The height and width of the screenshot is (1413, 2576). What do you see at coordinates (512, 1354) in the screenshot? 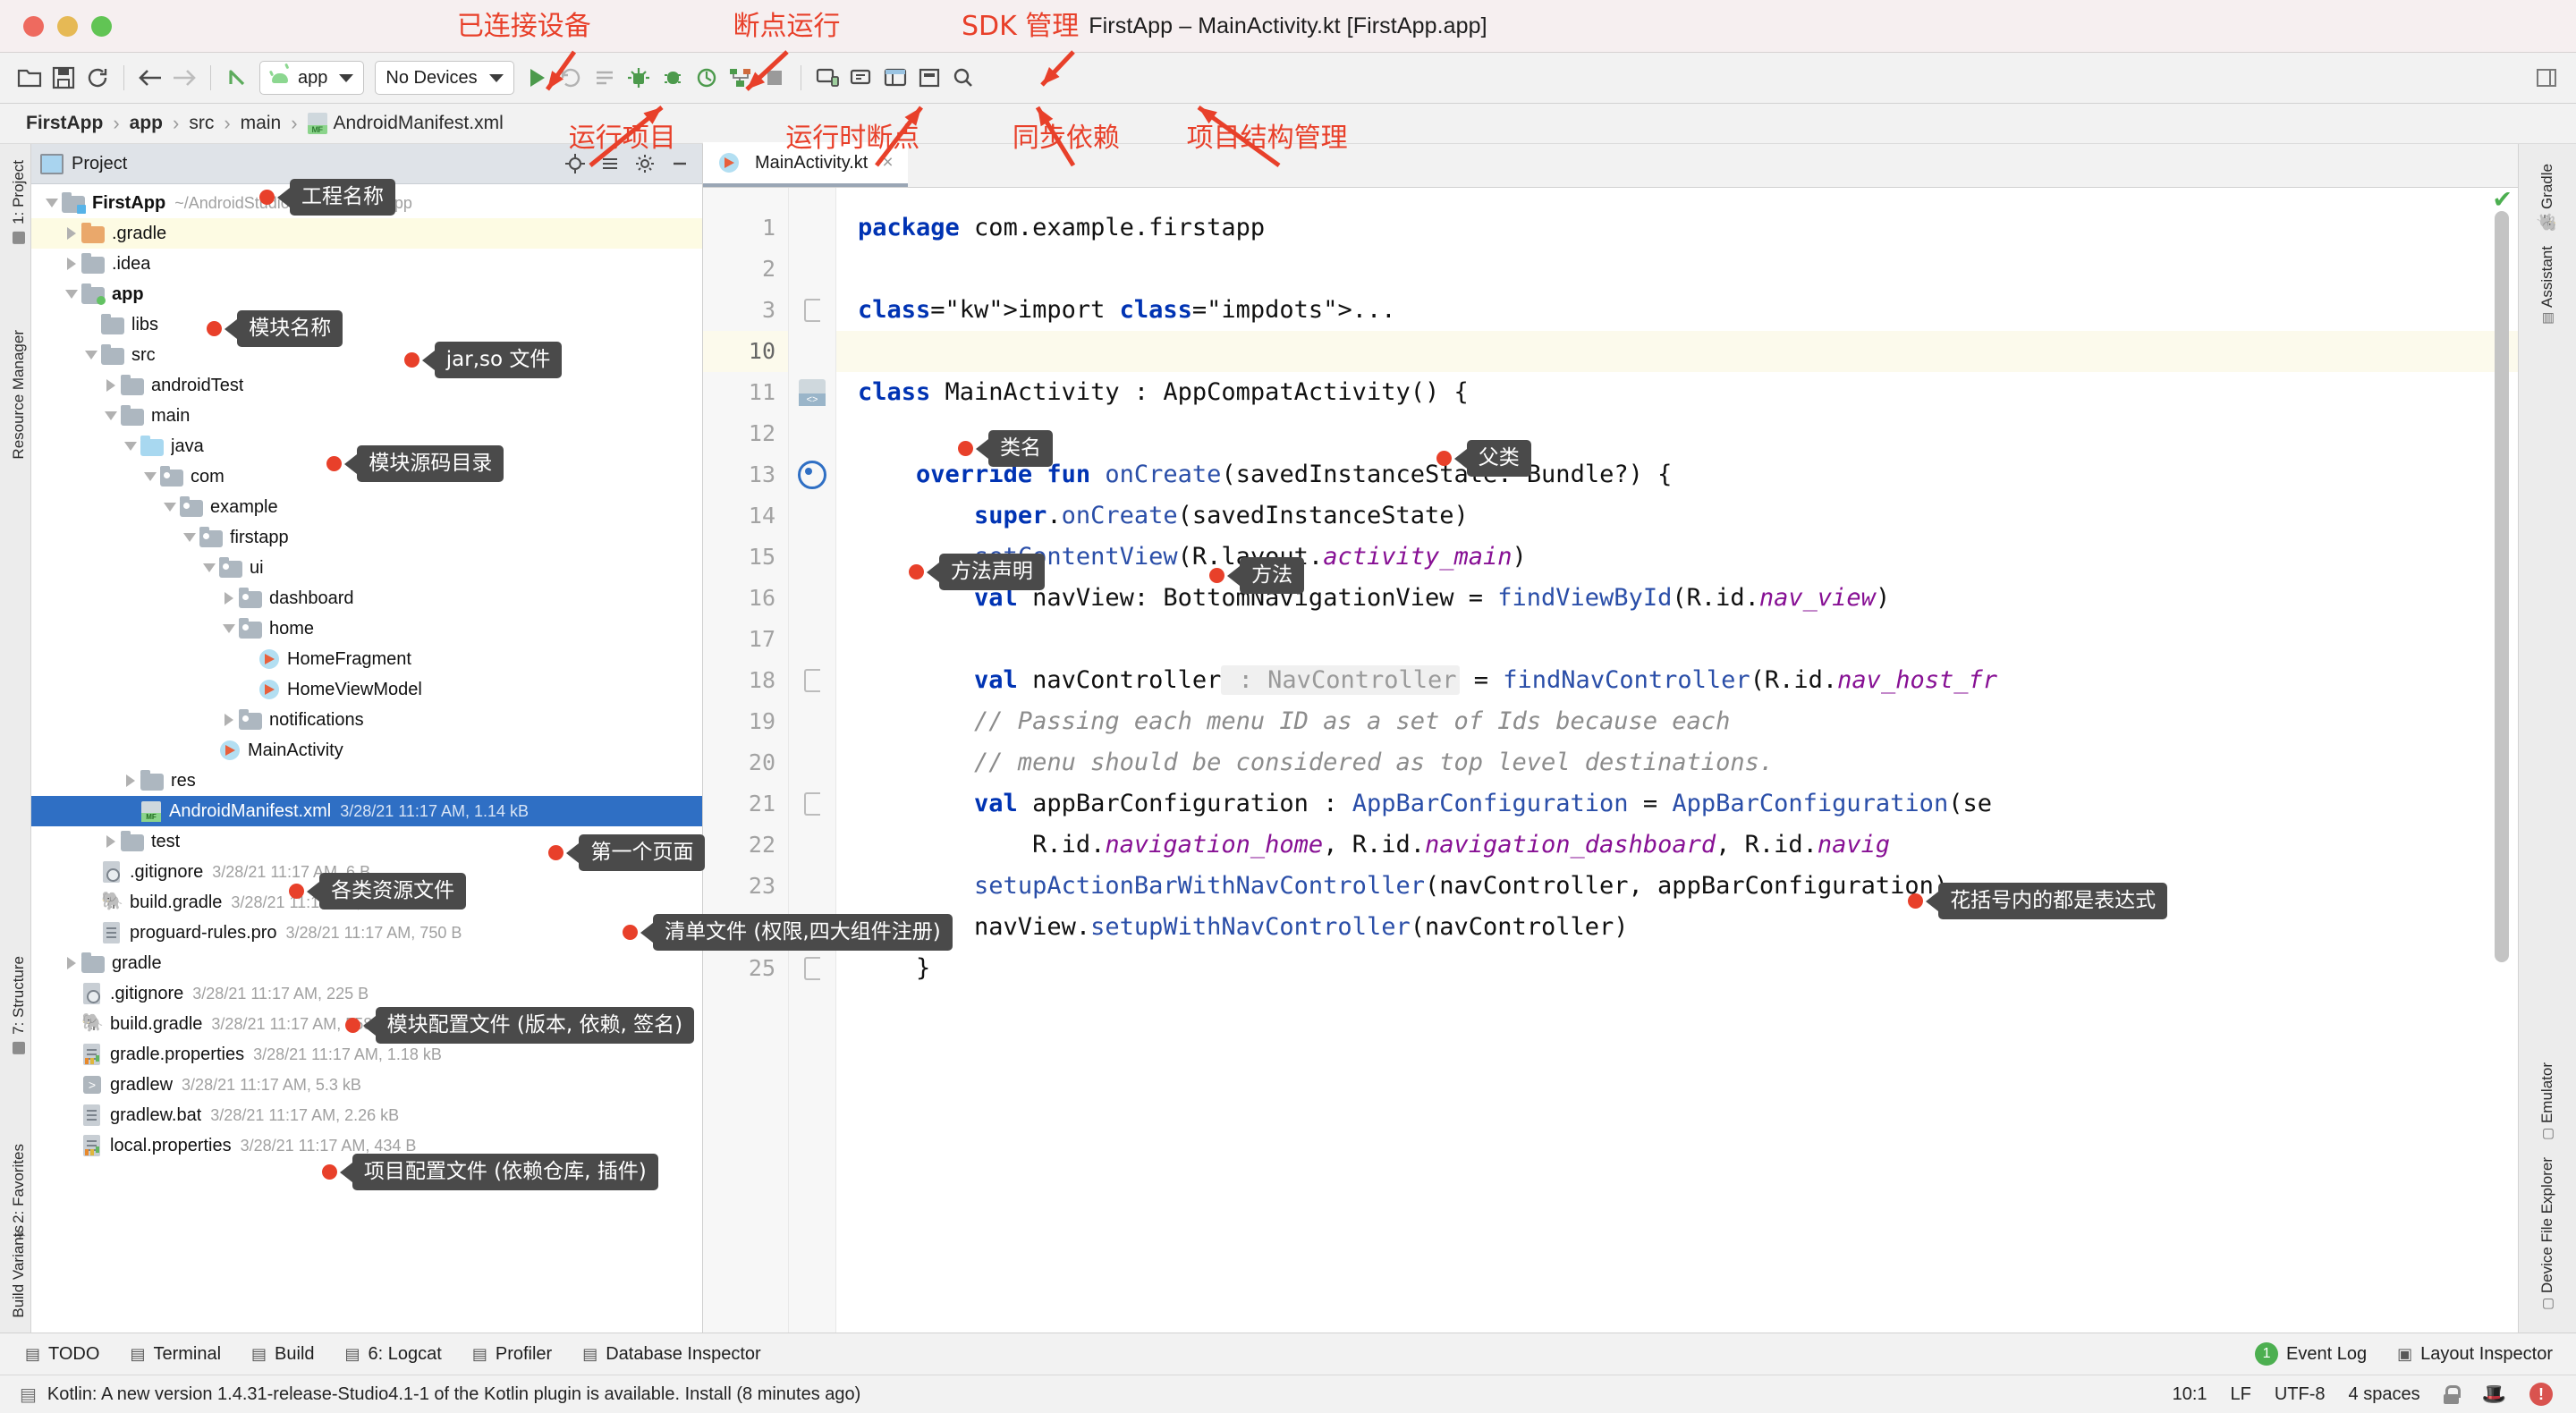
I see `toolwindow-button-profiler: ▤ Profiler` at bounding box center [512, 1354].